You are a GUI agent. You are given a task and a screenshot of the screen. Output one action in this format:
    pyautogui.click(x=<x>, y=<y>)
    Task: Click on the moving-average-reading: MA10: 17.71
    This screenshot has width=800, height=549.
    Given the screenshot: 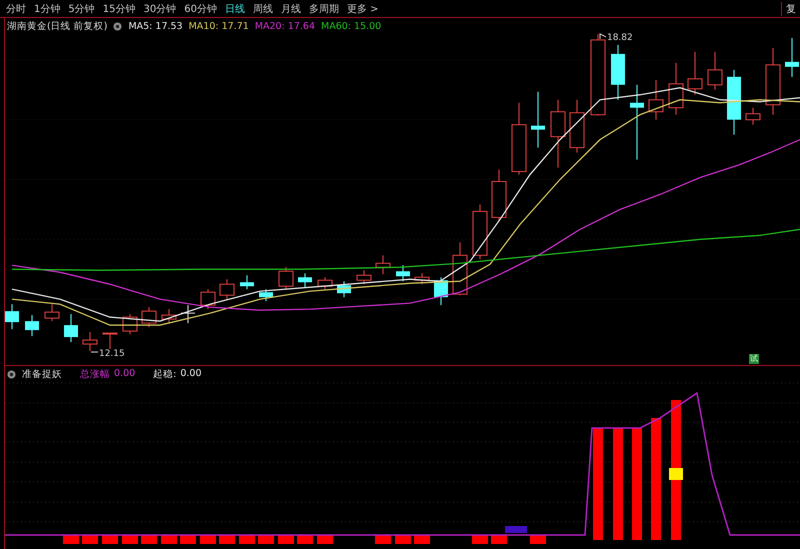 What is the action you would take?
    pyautogui.click(x=218, y=26)
    